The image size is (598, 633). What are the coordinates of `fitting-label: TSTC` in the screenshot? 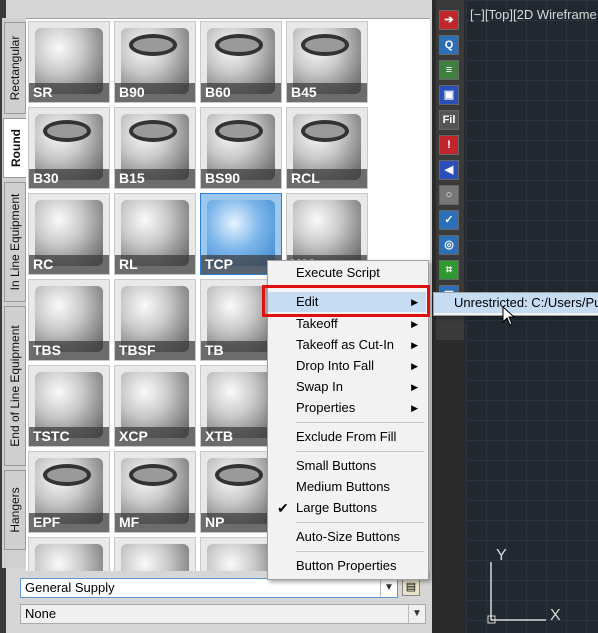 It's located at (69, 436).